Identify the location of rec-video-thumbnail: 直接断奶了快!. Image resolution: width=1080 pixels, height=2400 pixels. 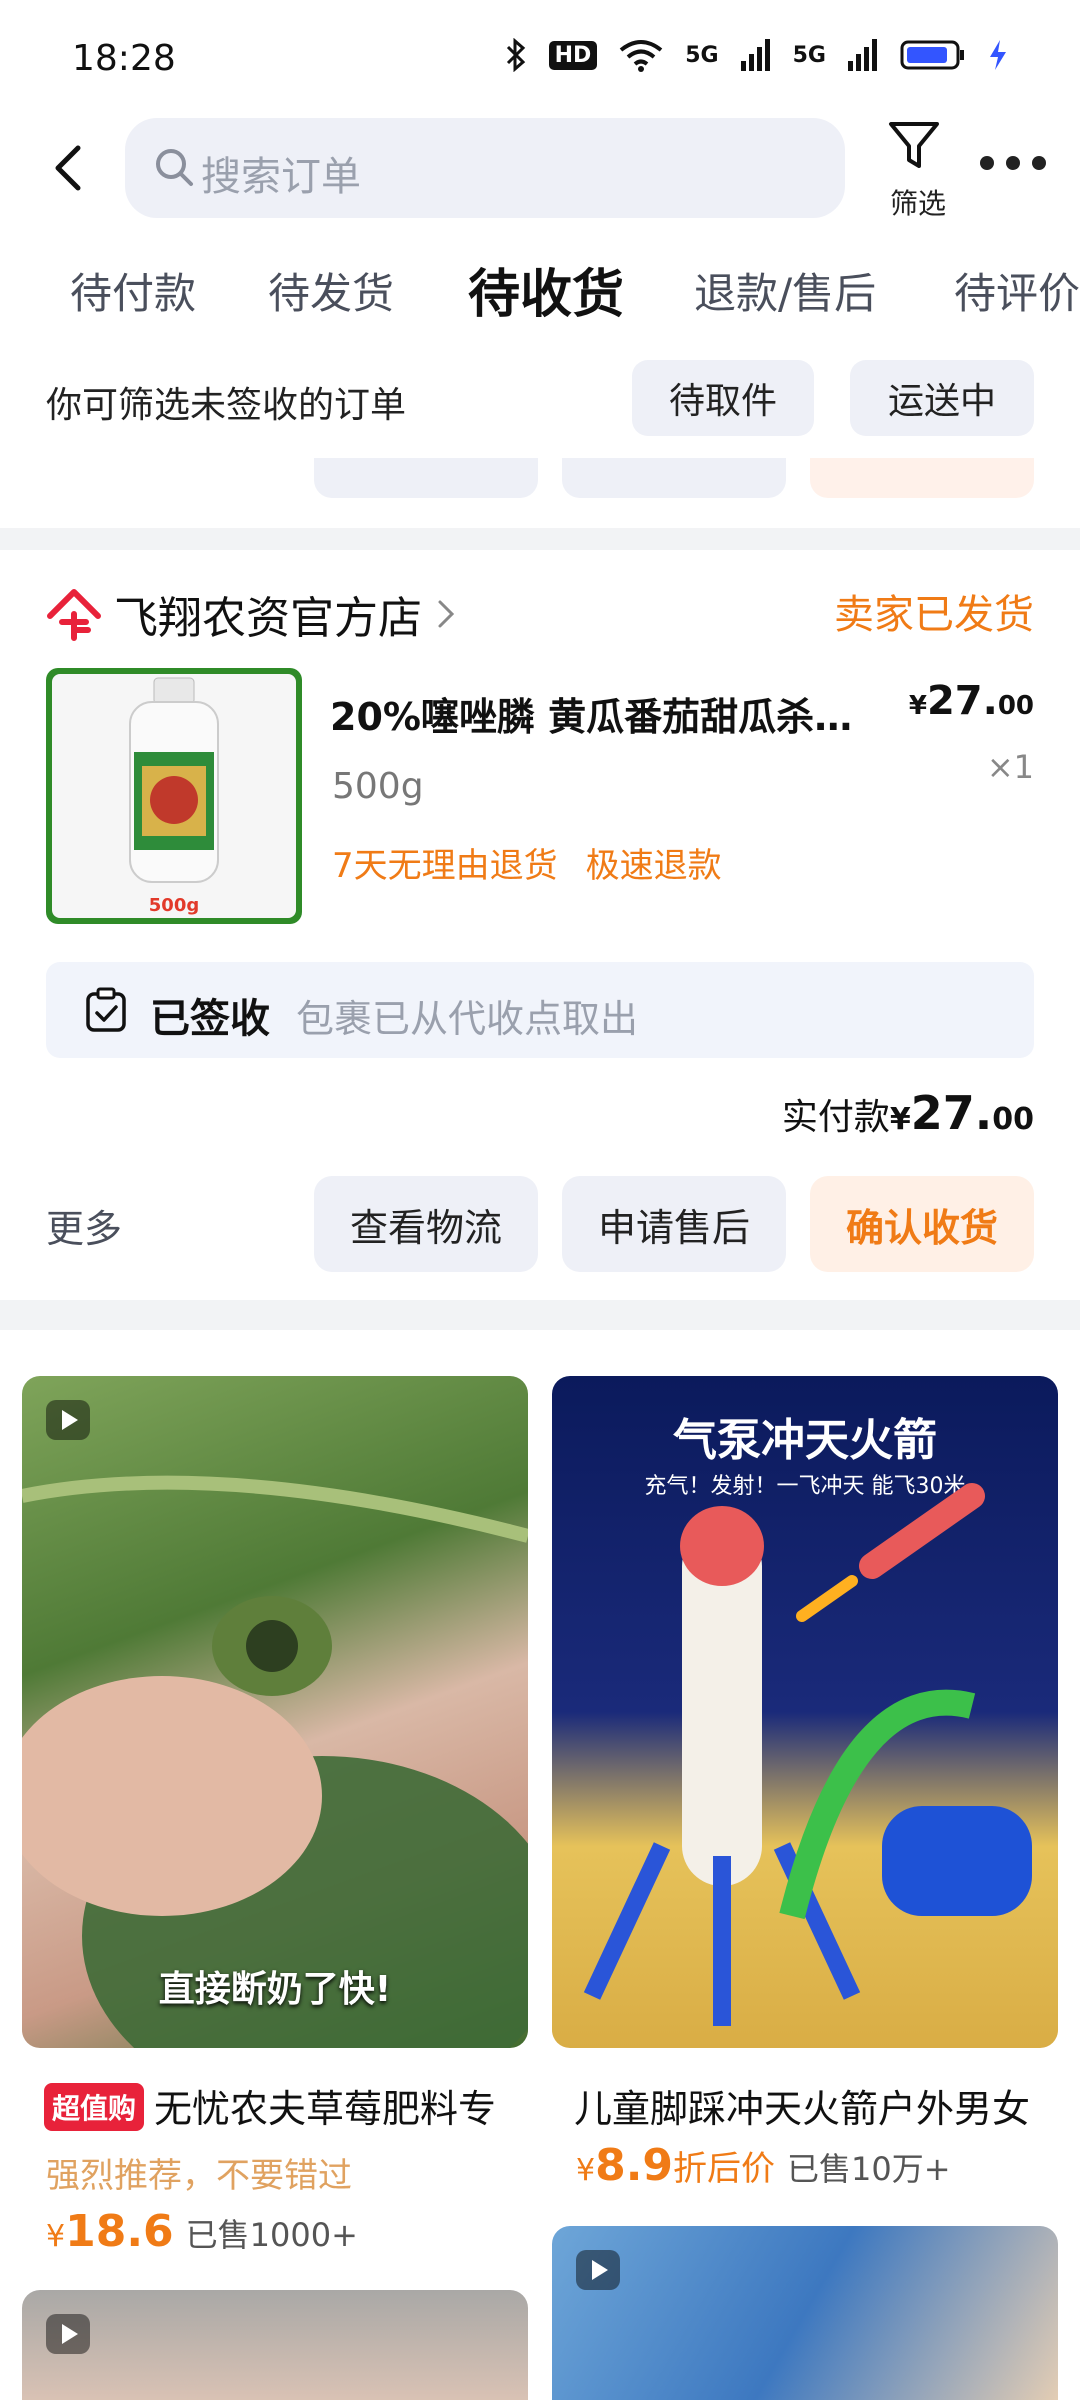
(275, 1712).